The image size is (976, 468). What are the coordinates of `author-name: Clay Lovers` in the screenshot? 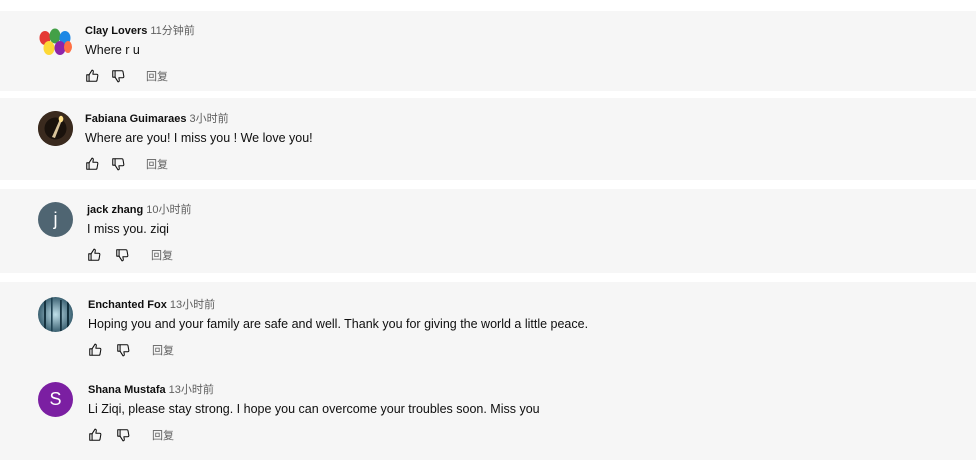 It's located at (116, 31).